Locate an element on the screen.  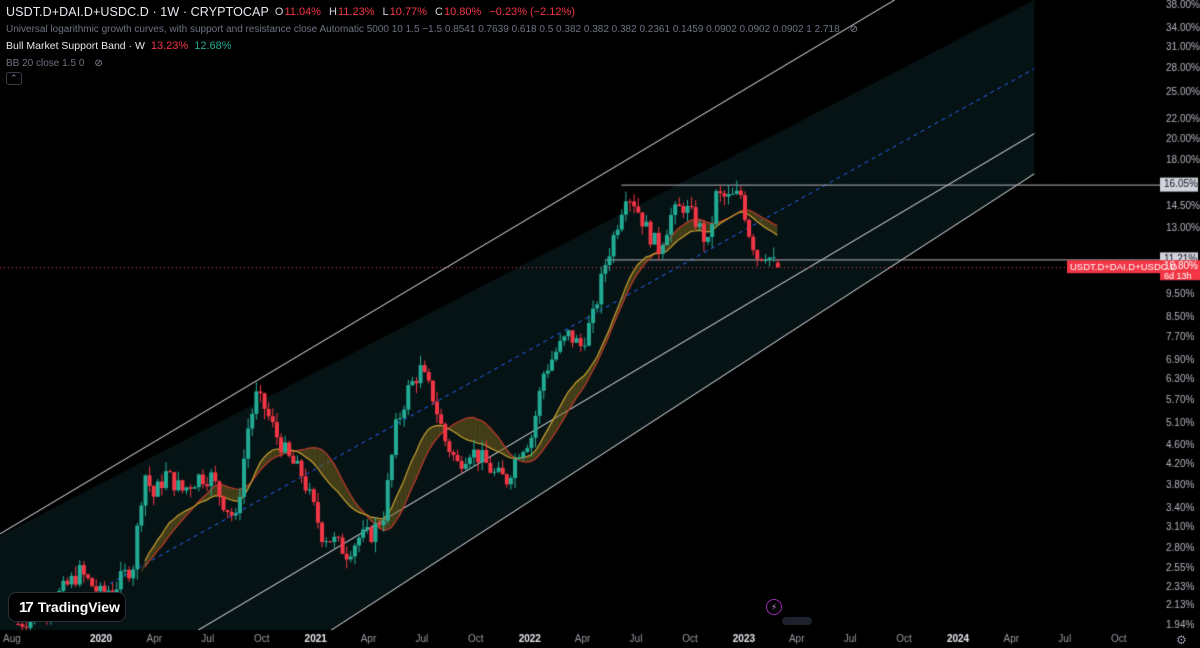
ohlc-open-label: O is located at coordinates (279, 12).